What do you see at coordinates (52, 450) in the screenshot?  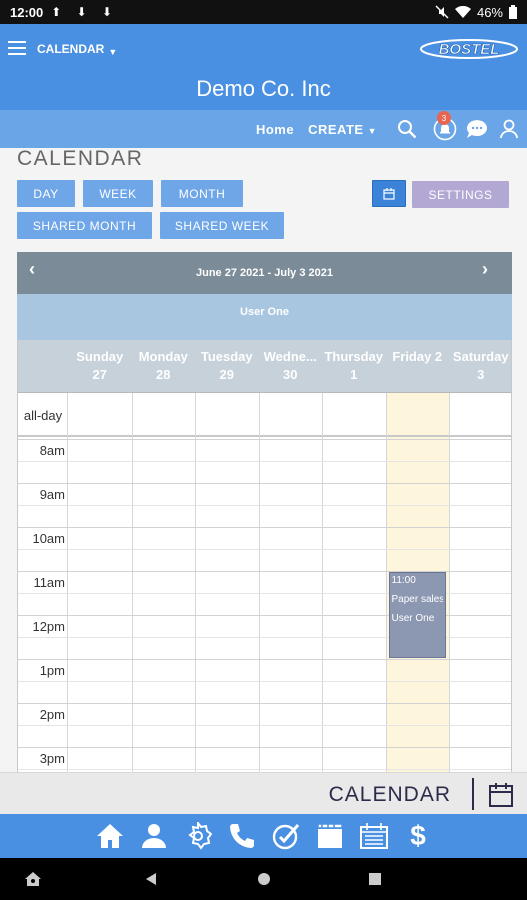 I see `time-label: 8am` at bounding box center [52, 450].